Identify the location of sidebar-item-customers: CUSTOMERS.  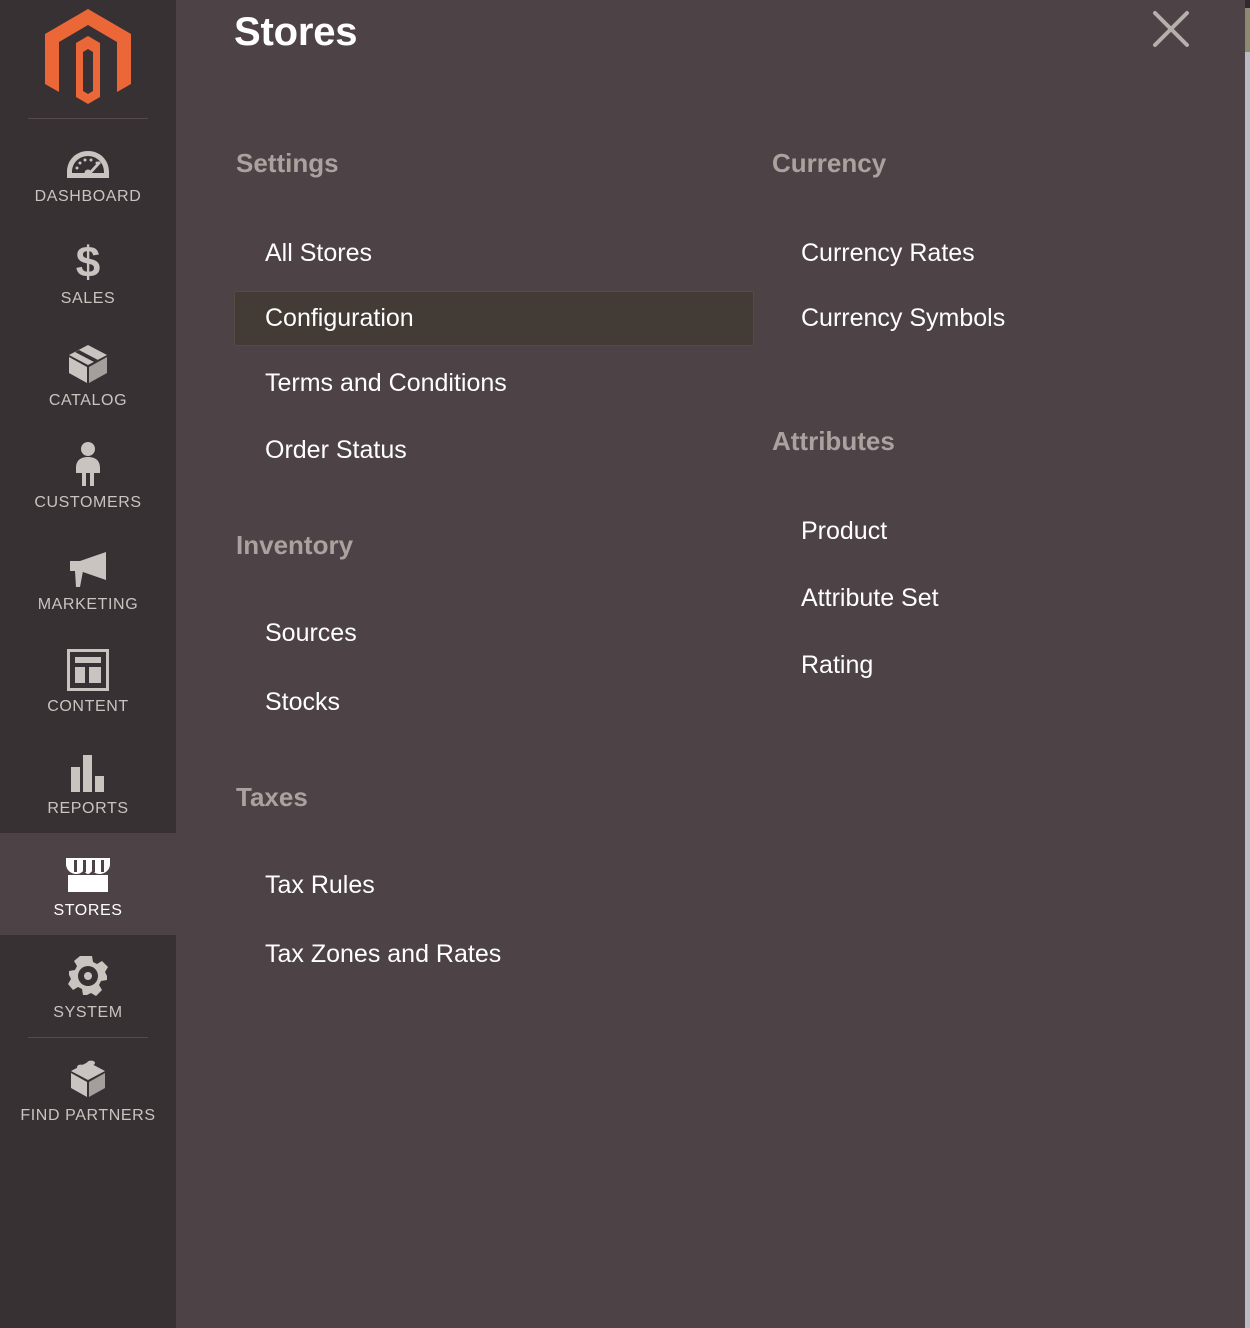
(88, 476).